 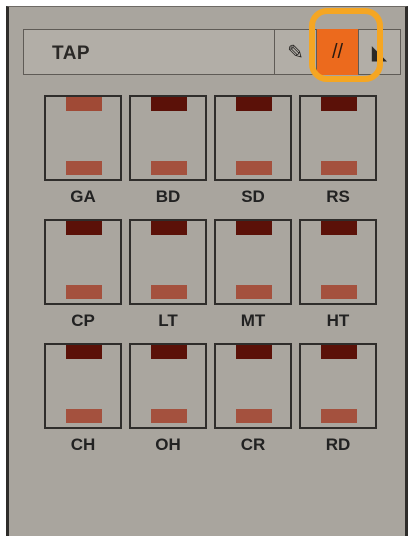 What do you see at coordinates (338, 262) in the screenshot?
I see `drum-pad-ht` at bounding box center [338, 262].